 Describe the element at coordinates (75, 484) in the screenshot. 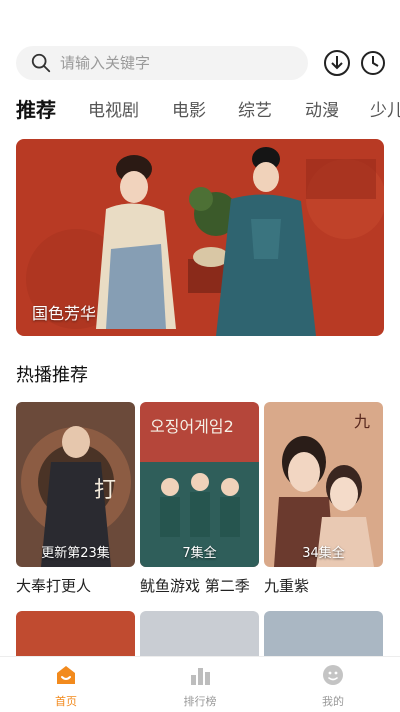

I see `poster: 打 更新第23集` at that location.